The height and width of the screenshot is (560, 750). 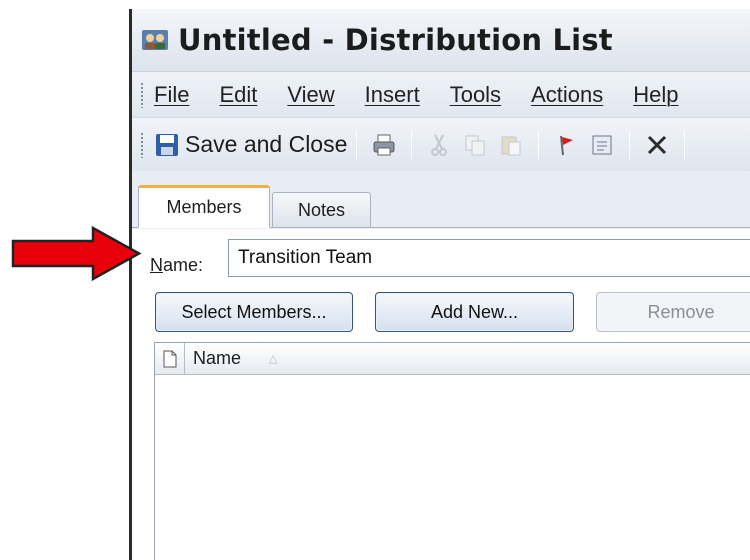 I want to click on toolbar: Save and Close, so click(x=441, y=144).